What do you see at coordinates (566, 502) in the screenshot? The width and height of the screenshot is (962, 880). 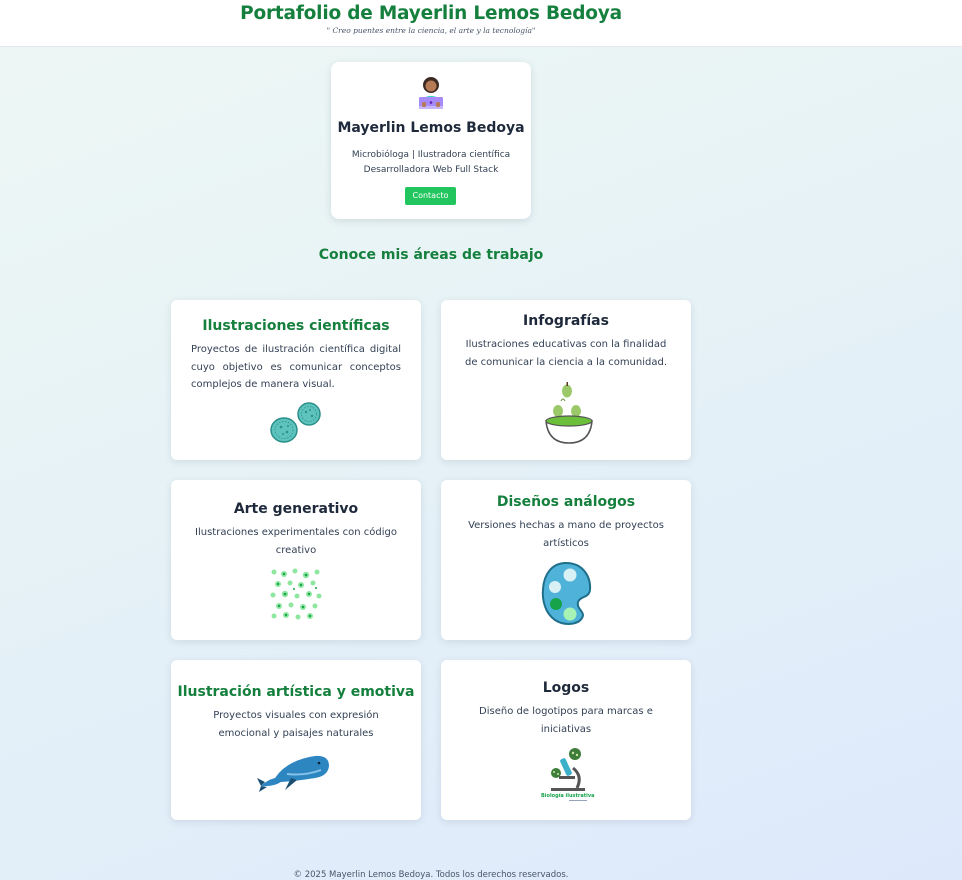 I see `card-title: Diseños análogos` at bounding box center [566, 502].